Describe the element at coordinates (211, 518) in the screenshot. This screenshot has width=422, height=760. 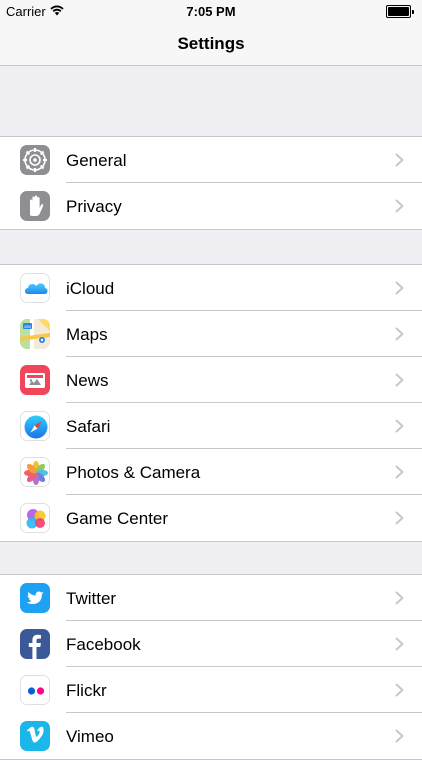
I see `row-game-center: Game Center` at that location.